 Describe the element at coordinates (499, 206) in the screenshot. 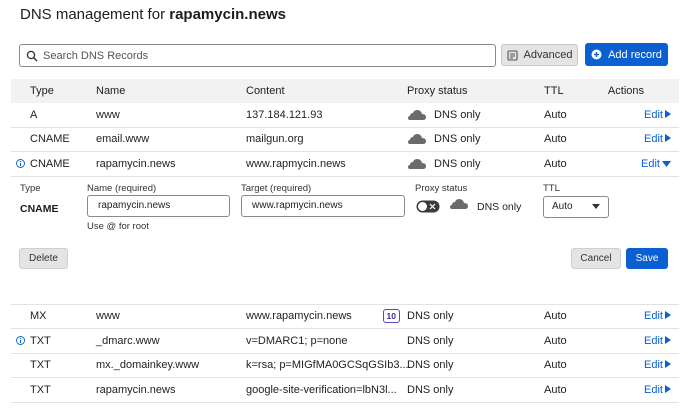

I see `proxy-status-value: DNS only` at that location.